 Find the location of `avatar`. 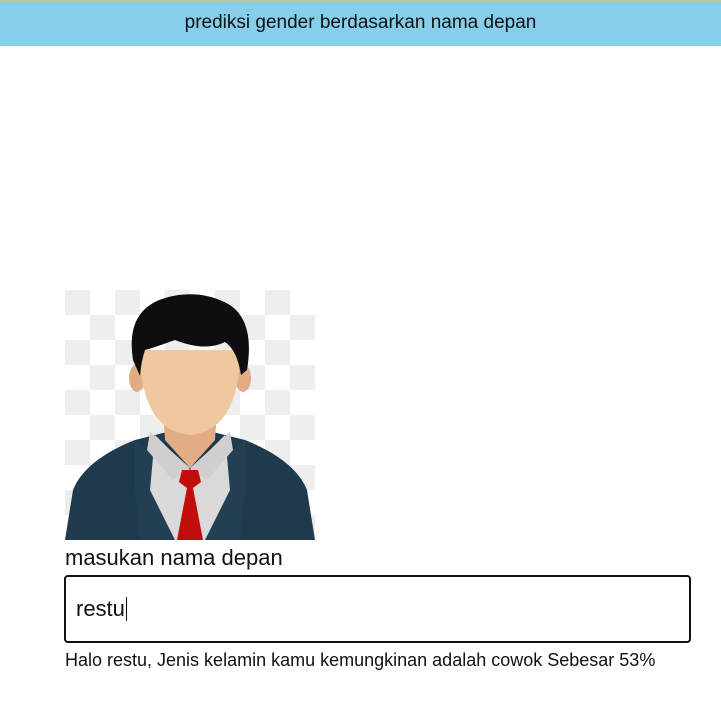

avatar is located at coordinates (190, 415).